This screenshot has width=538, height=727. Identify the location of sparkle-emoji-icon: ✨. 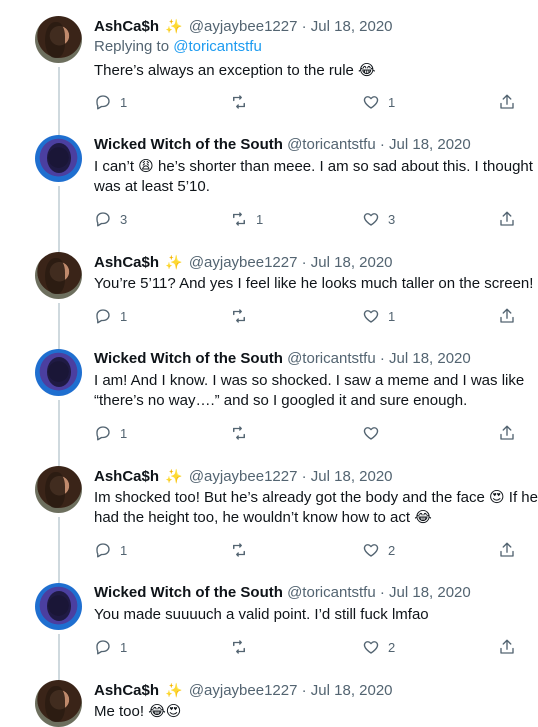
(174, 262).